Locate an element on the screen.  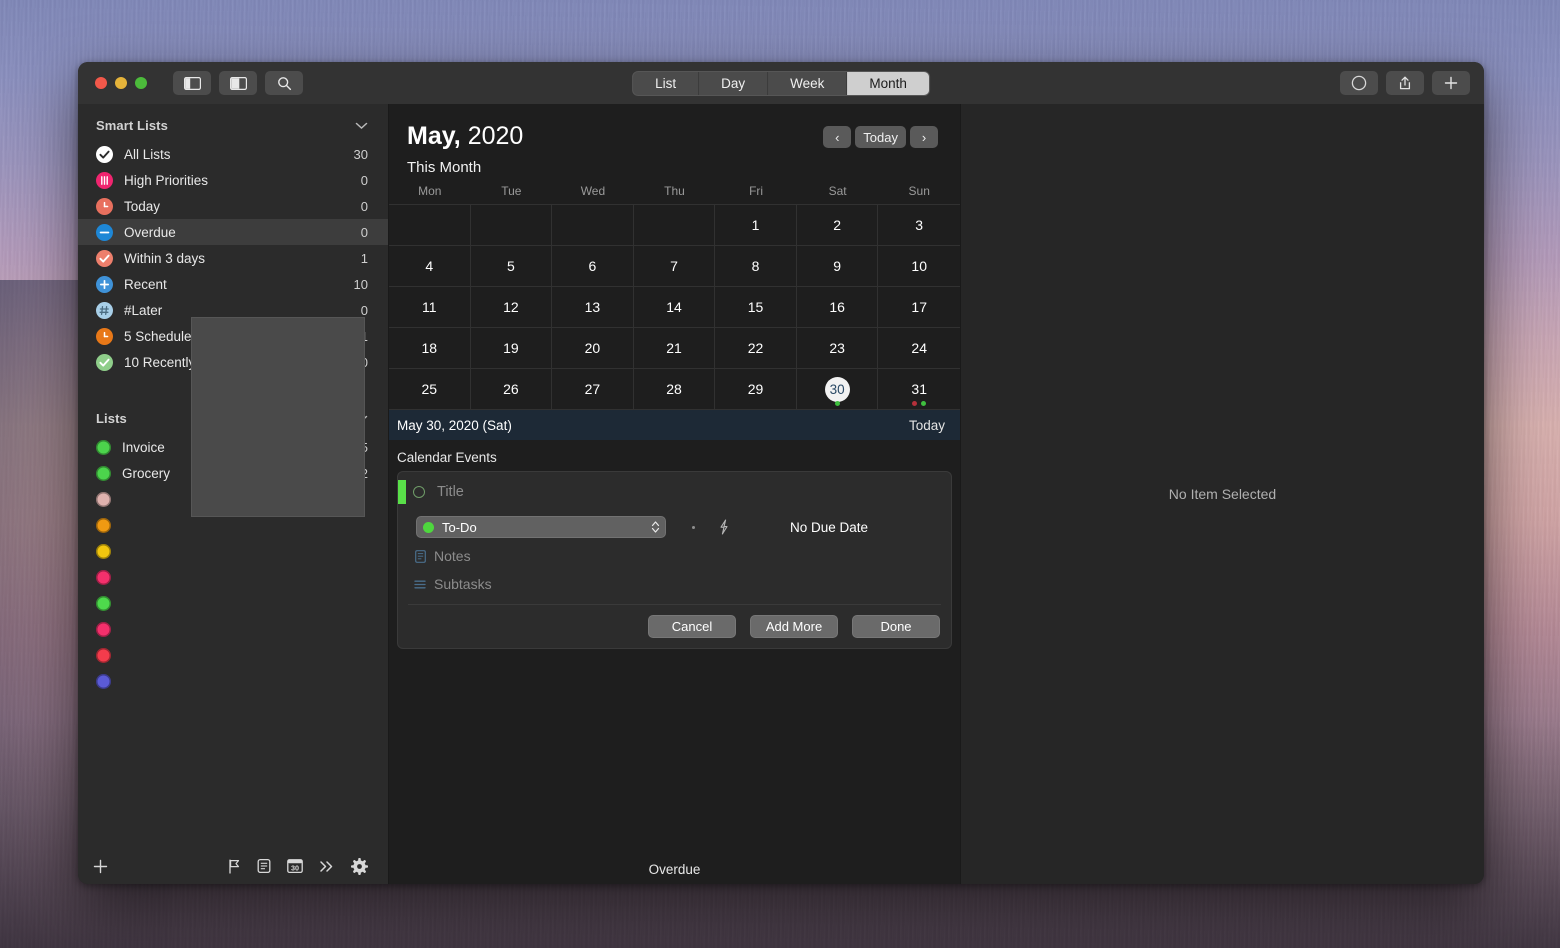
task-complete-checkbox is located at coordinates (419, 492).